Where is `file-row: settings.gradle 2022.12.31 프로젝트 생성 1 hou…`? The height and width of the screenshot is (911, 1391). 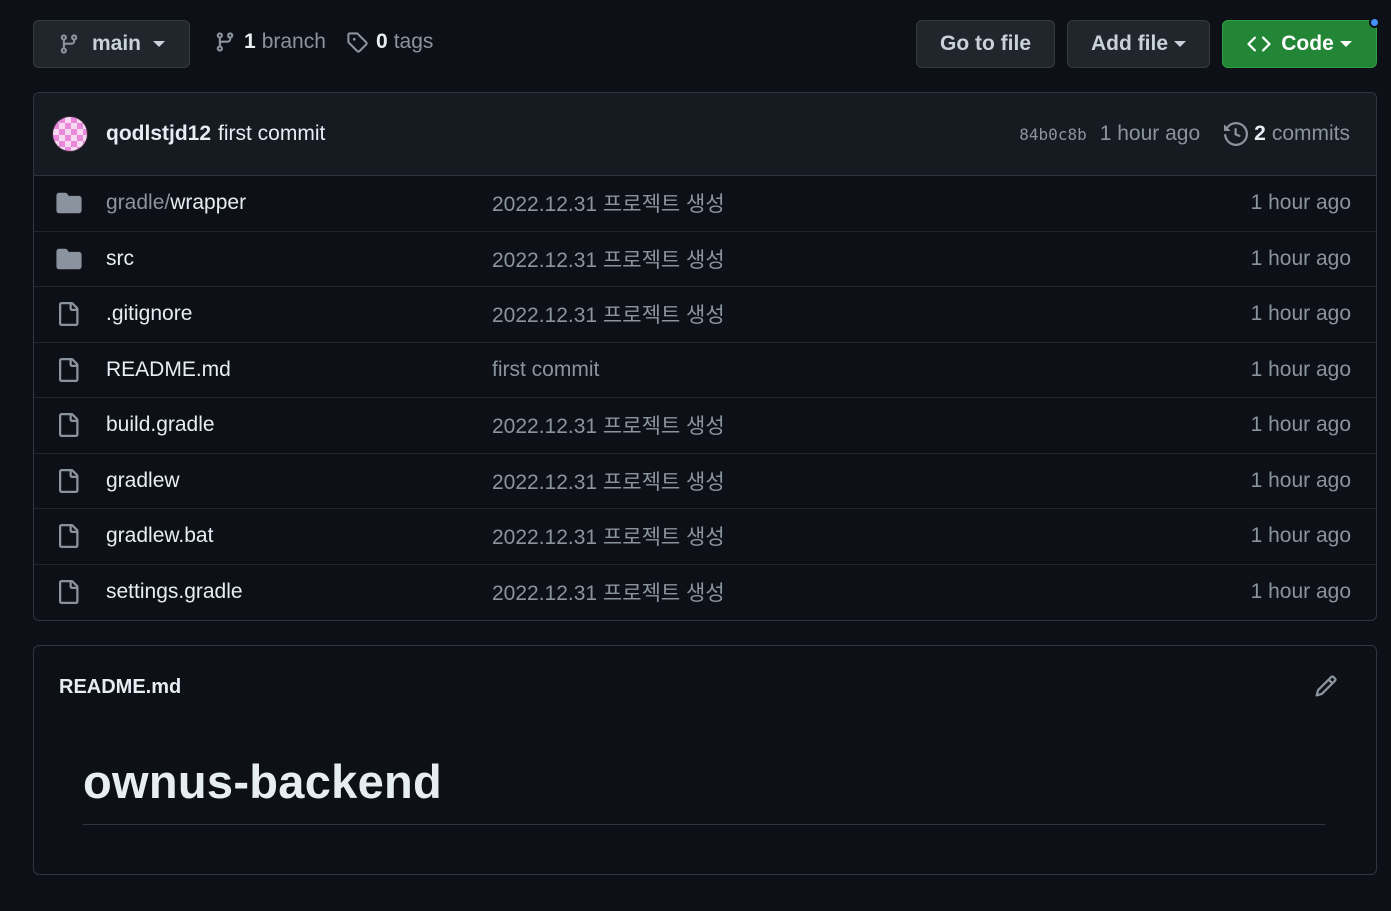
file-row: settings.gradle 2022.12.31 프로젝트 생성 1 hou… is located at coordinates (705, 593).